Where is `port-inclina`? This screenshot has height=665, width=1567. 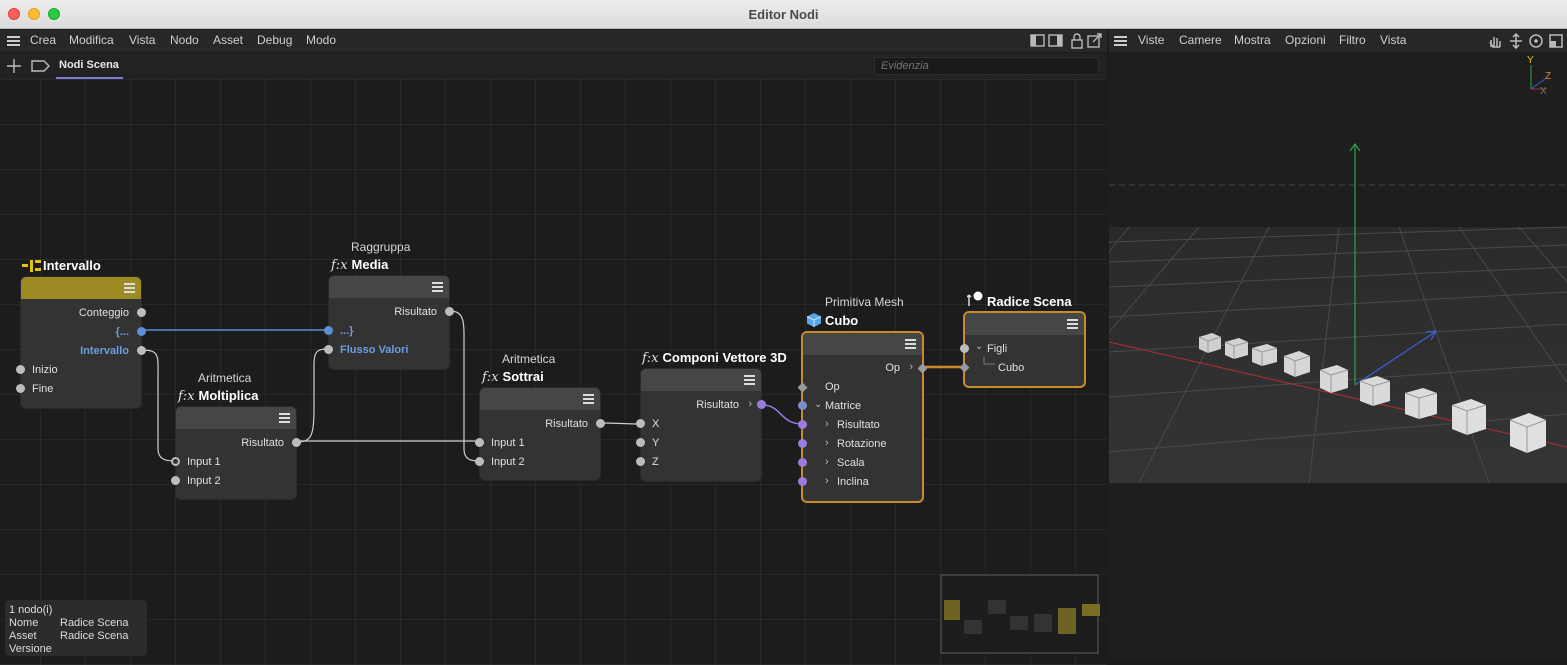 port-inclina is located at coordinates (802, 481).